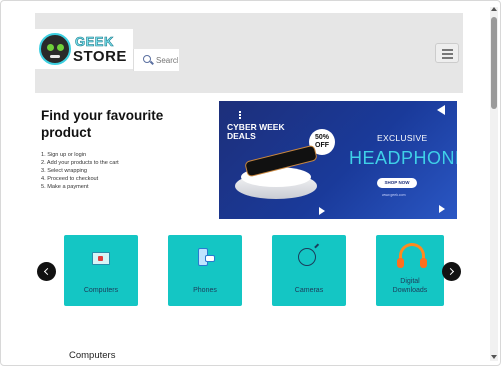 This screenshot has width=501, height=366. I want to click on search-box, so click(156, 60).